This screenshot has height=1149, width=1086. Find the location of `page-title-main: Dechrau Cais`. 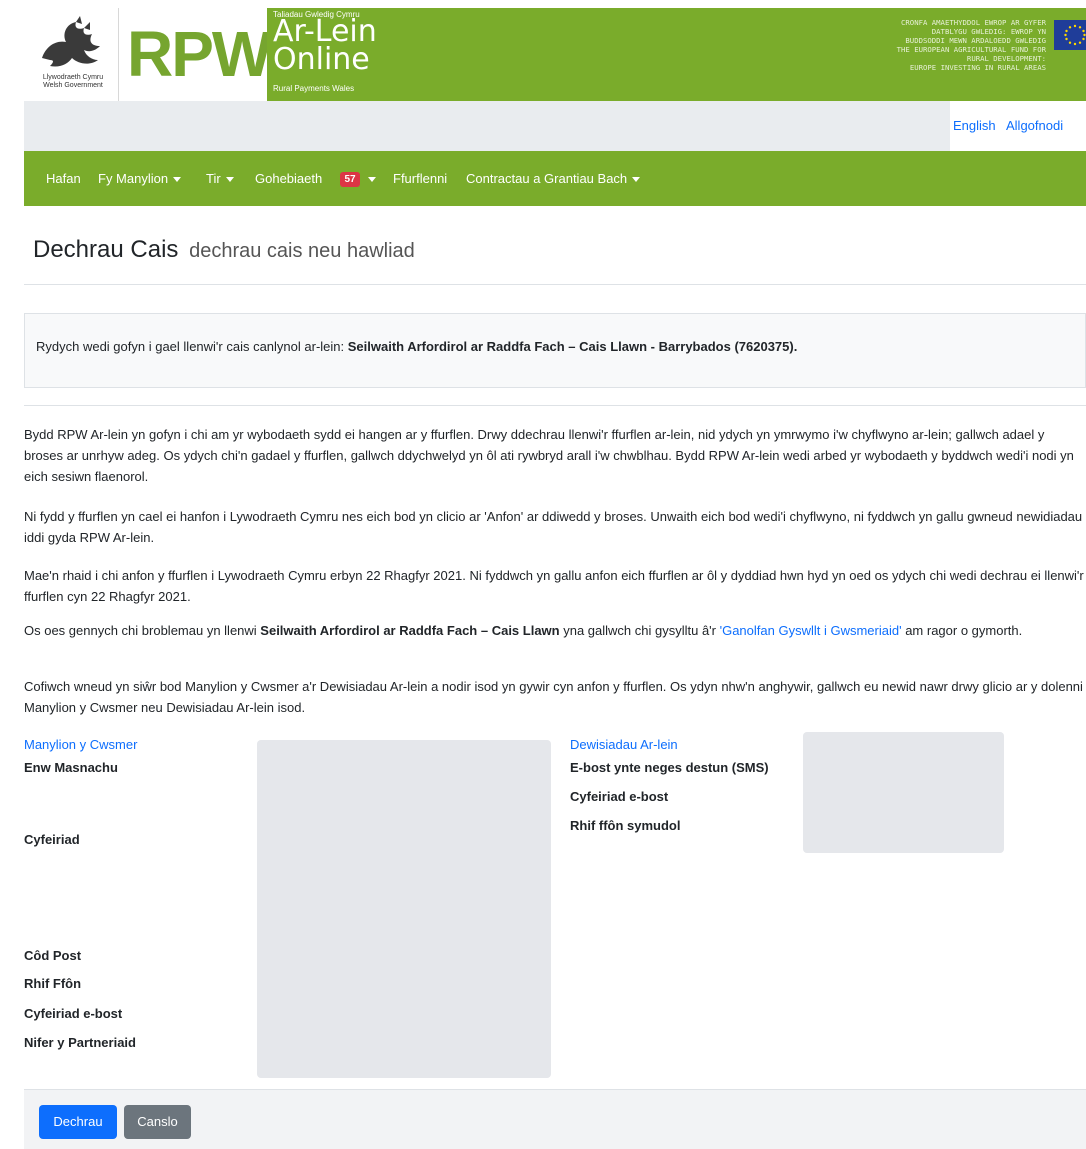

page-title-main: Dechrau Cais is located at coordinates (106, 249).